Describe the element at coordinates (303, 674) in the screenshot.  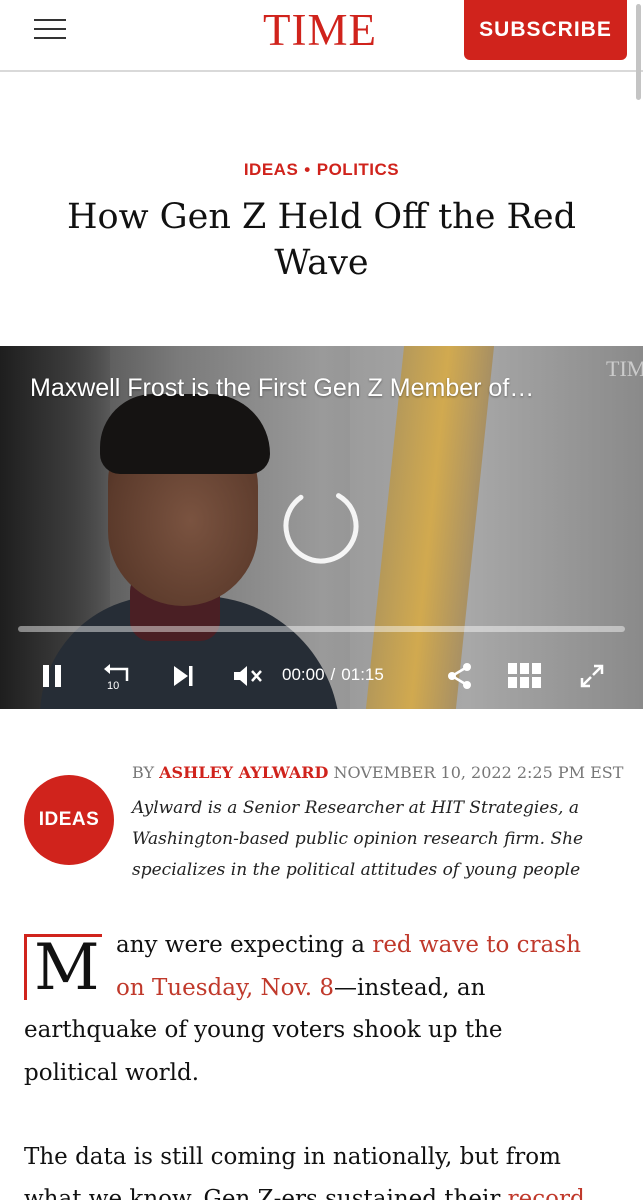
I see `current-time: 00:00` at that location.